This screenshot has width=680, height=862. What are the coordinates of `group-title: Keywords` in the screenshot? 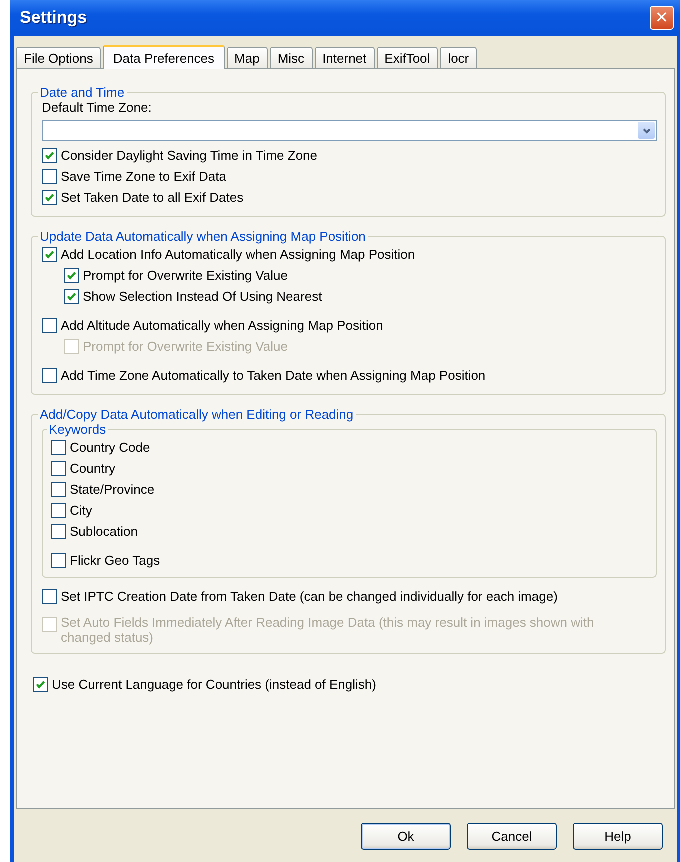 It's located at (78, 429).